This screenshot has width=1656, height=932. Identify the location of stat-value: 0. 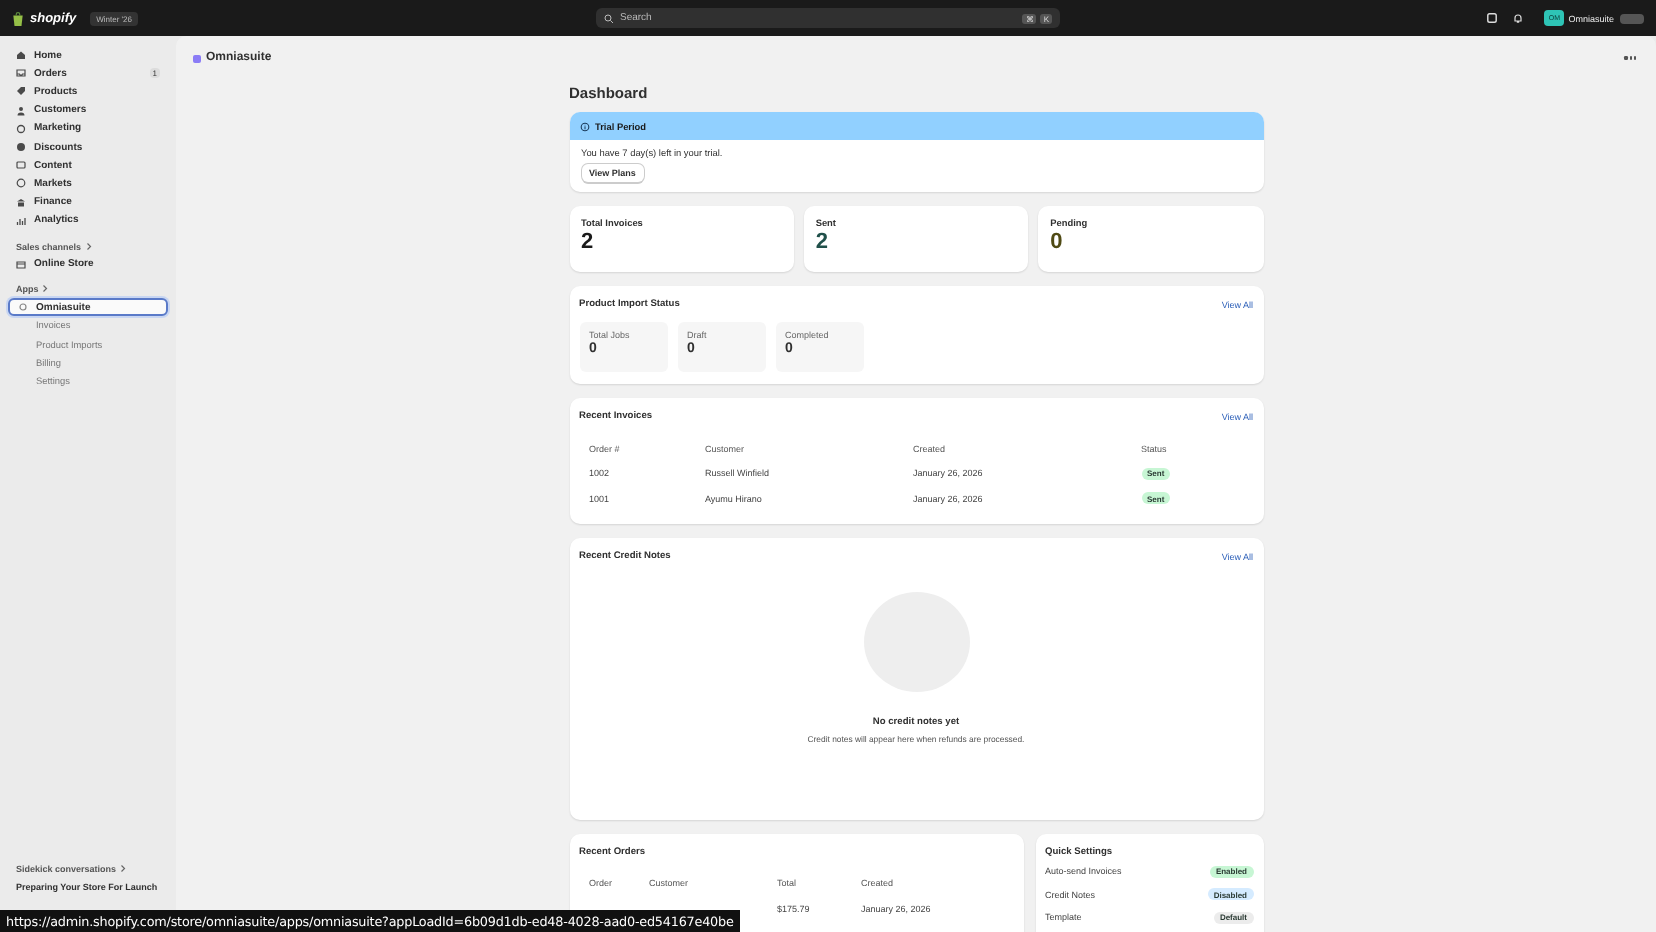
(1057, 242).